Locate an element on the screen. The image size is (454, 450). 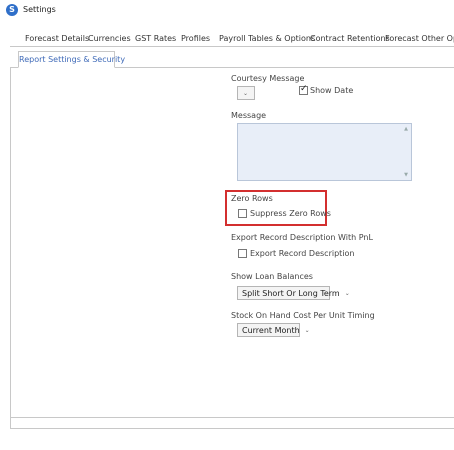
show-date-label: Show Date is located at coordinates (332, 90).